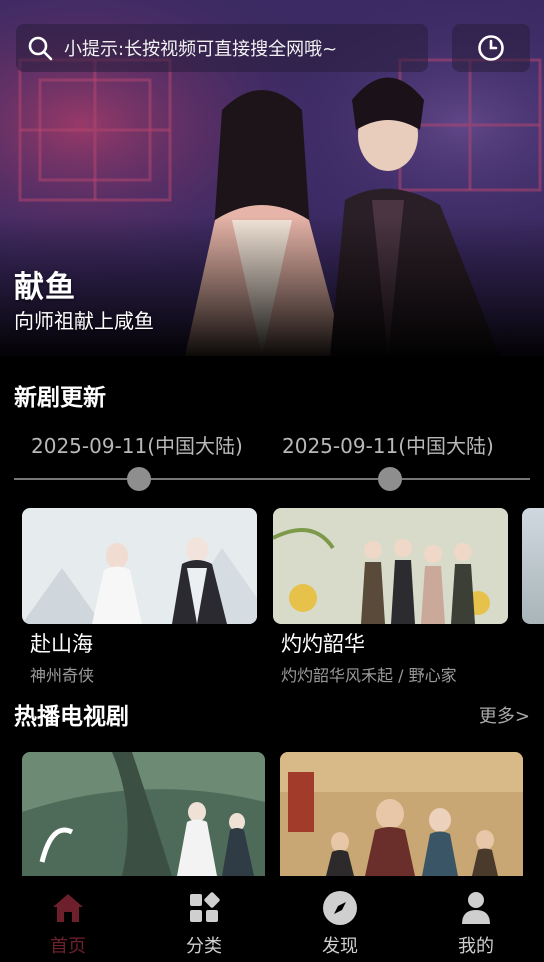  I want to click on clock-icon, so click(491, 48).